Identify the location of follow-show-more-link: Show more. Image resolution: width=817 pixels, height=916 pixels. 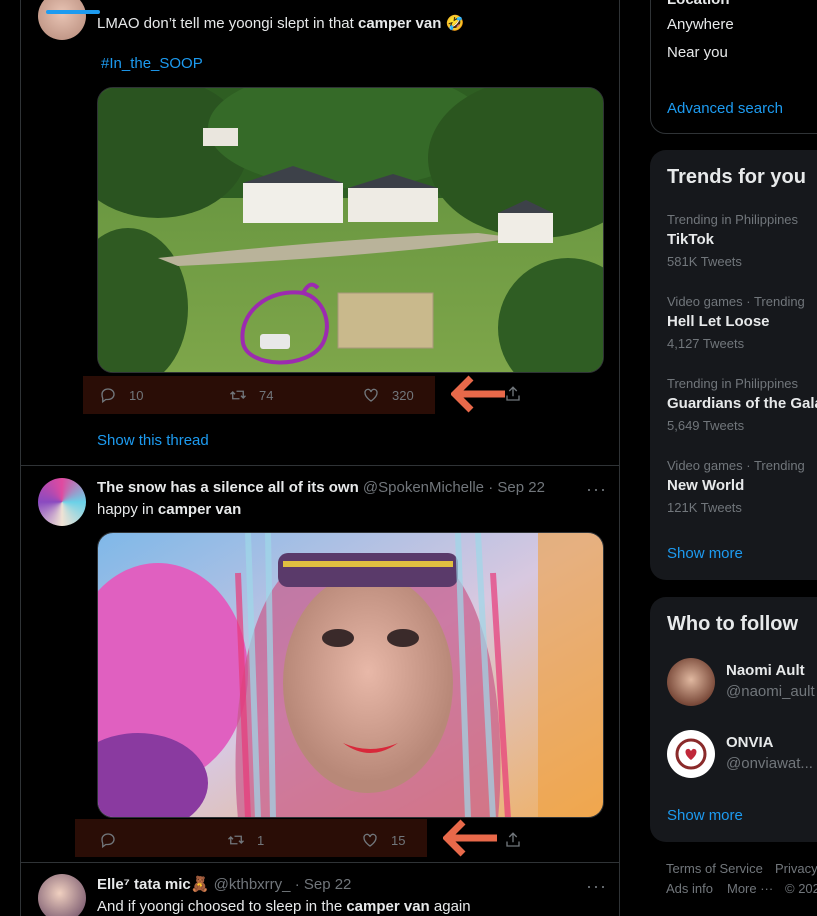
(705, 815).